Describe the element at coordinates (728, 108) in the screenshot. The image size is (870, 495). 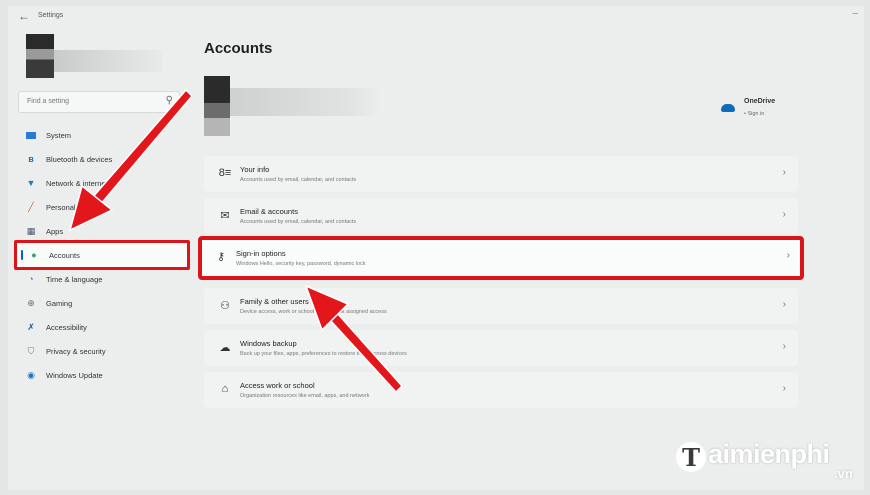
I see `onedrive-cloud-icon` at that location.